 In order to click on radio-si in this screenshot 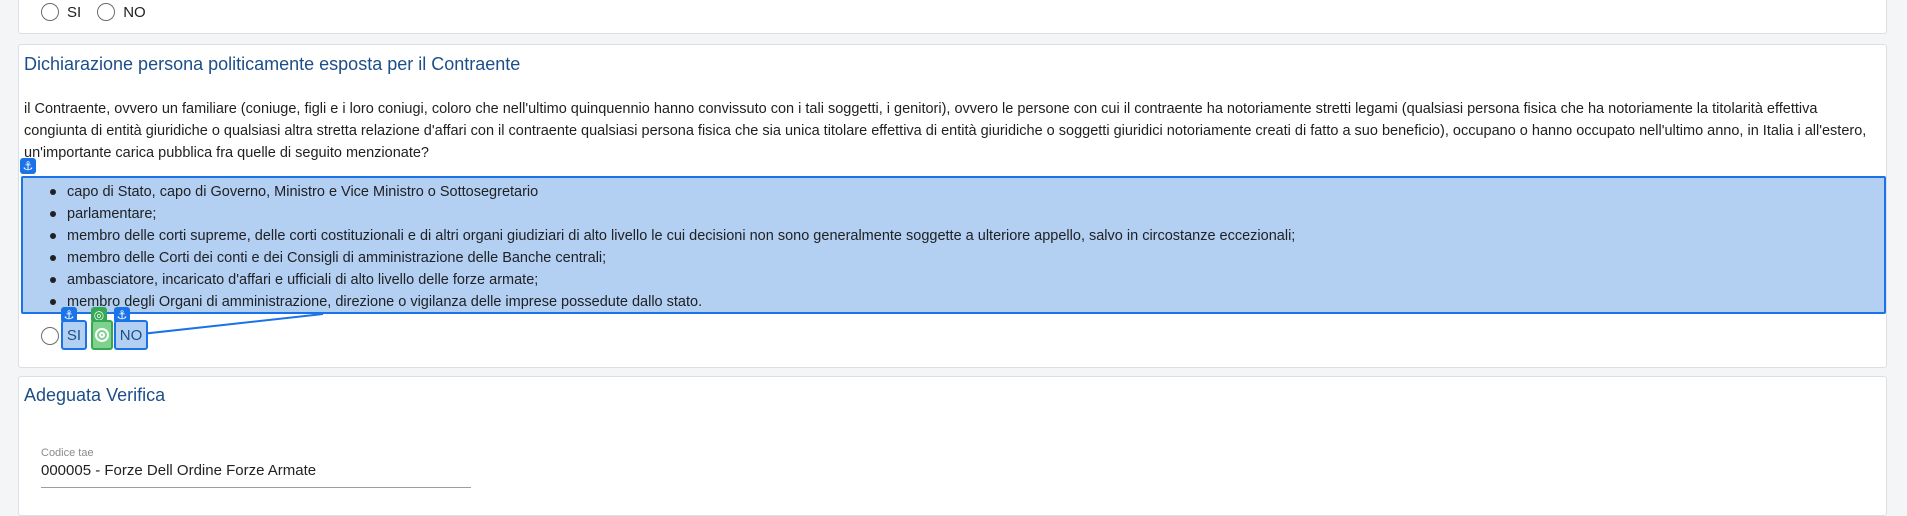, I will do `click(50, 336)`.